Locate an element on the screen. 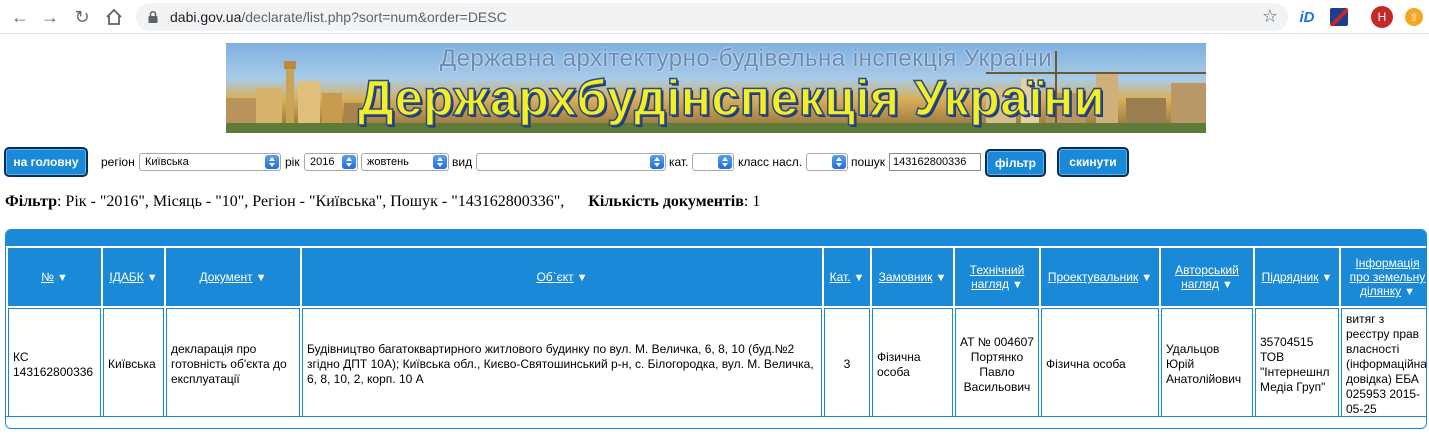  col-header-land-info: Інформація про земельну ділянку ▼ is located at coordinates (1383, 277).